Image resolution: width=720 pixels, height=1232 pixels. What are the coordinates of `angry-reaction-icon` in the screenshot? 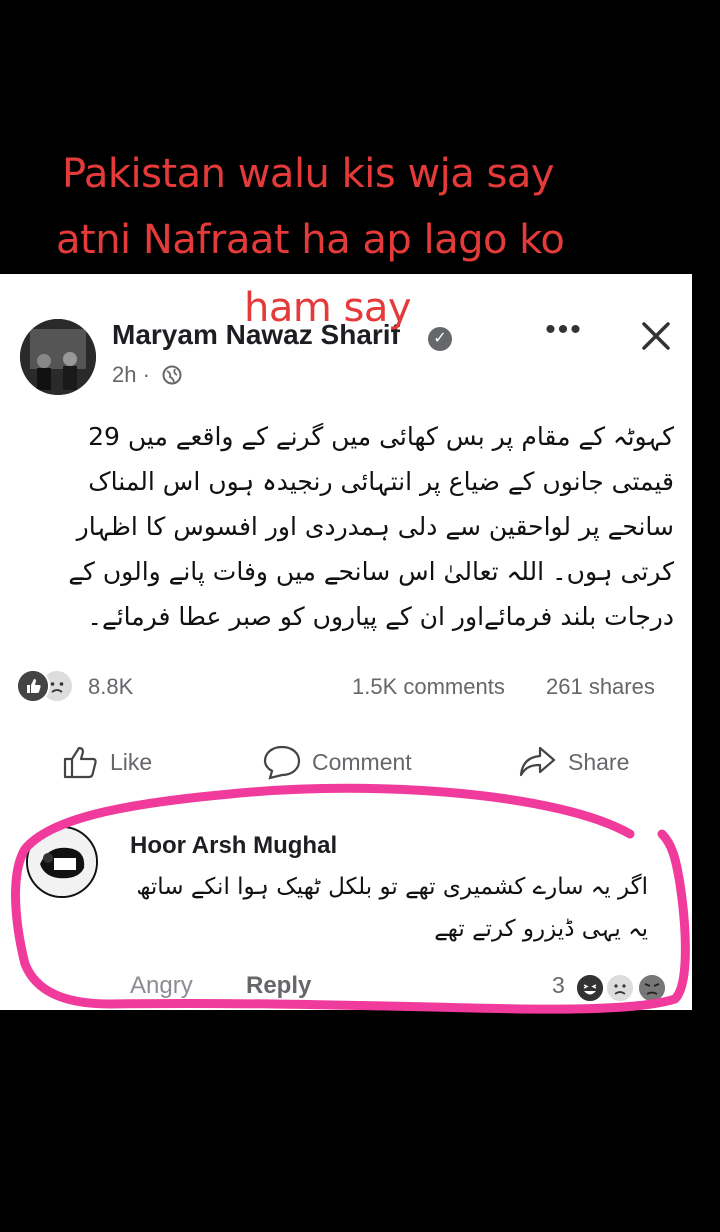 It's located at (652, 988).